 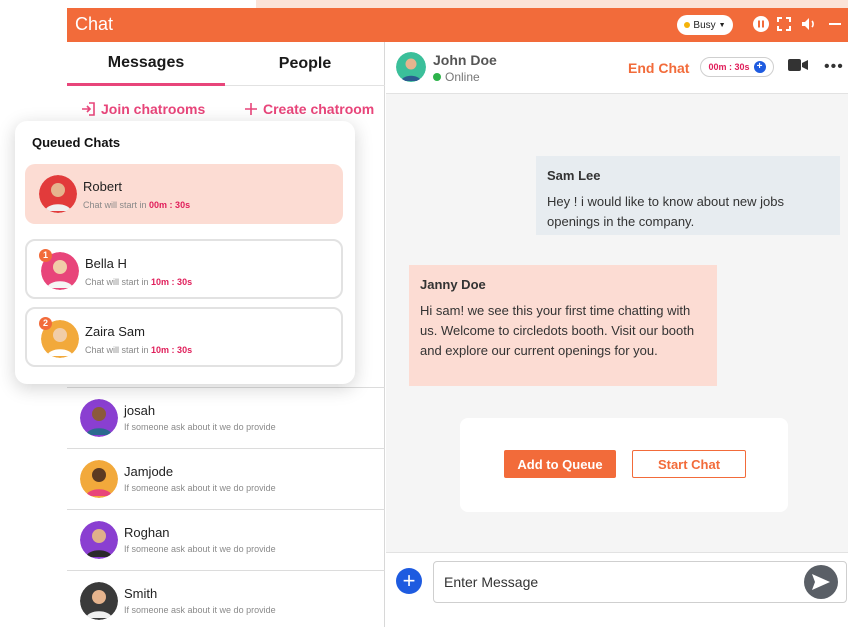 I want to click on status-text: Online, so click(x=462, y=77).